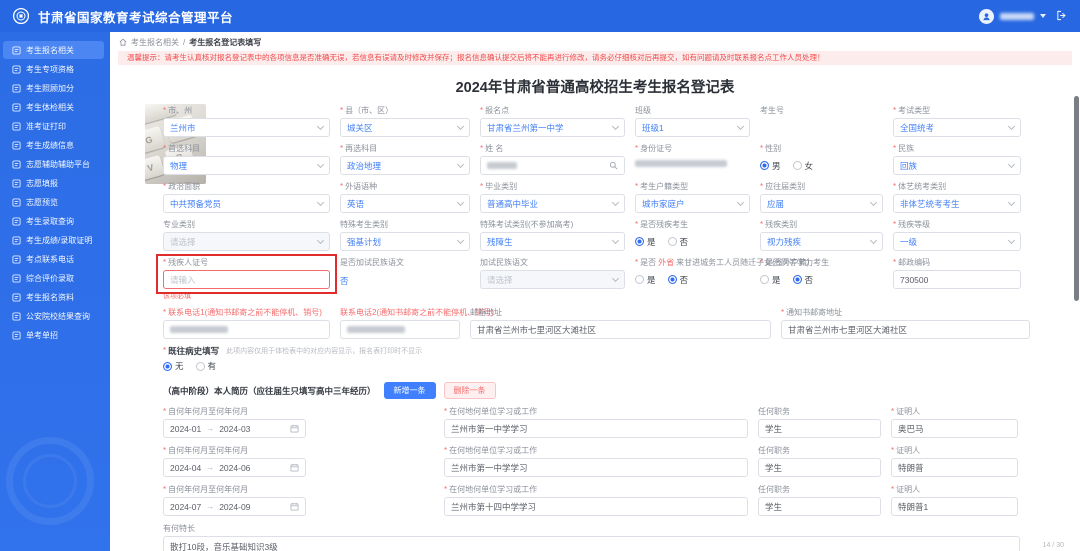 The width and height of the screenshot is (1080, 551). What do you see at coordinates (55, 259) in the screenshot?
I see `sidebar-item-exam-site-phone: 考点联系电话` at bounding box center [55, 259].